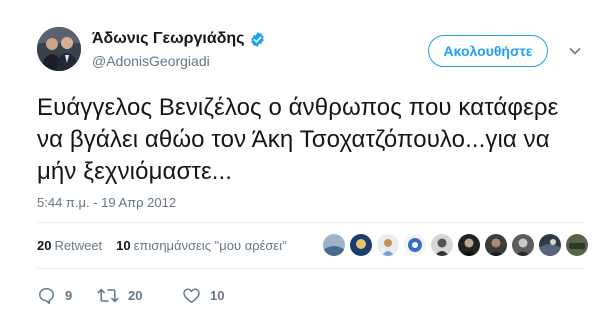  I want to click on reply-icon, so click(46, 295).